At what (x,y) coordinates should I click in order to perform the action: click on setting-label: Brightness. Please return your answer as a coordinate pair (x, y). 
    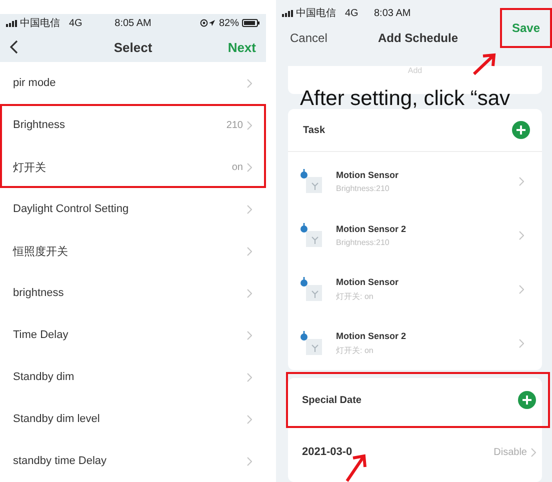
    Looking at the image, I should click on (39, 125).